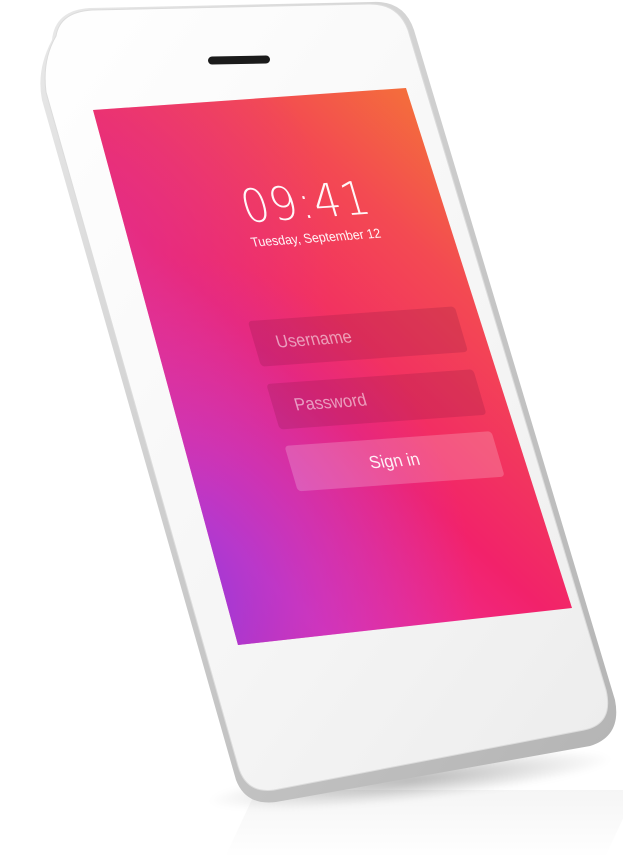 This screenshot has height=855, width=623. I want to click on earpiece, so click(239, 60).